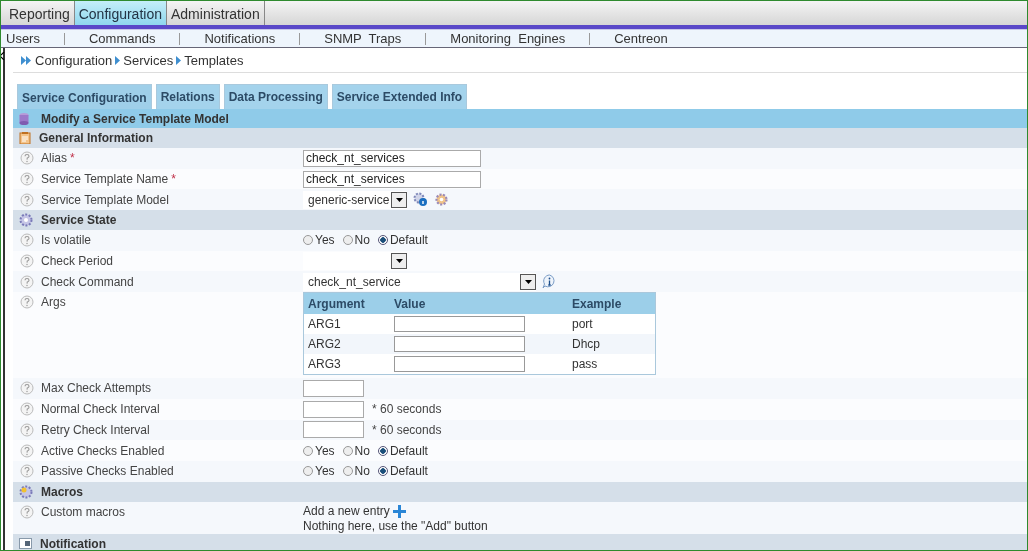 The image size is (1028, 551). Describe the element at coordinates (100, 409) in the screenshot. I see `field-label: Normal Check Interval` at that location.